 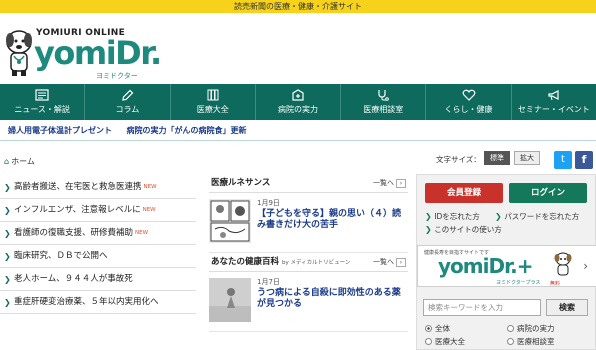 What do you see at coordinates (298, 6) in the screenshot?
I see `site-tagline-bar: 読売新聞の医療・健康・介護サイト` at bounding box center [298, 6].